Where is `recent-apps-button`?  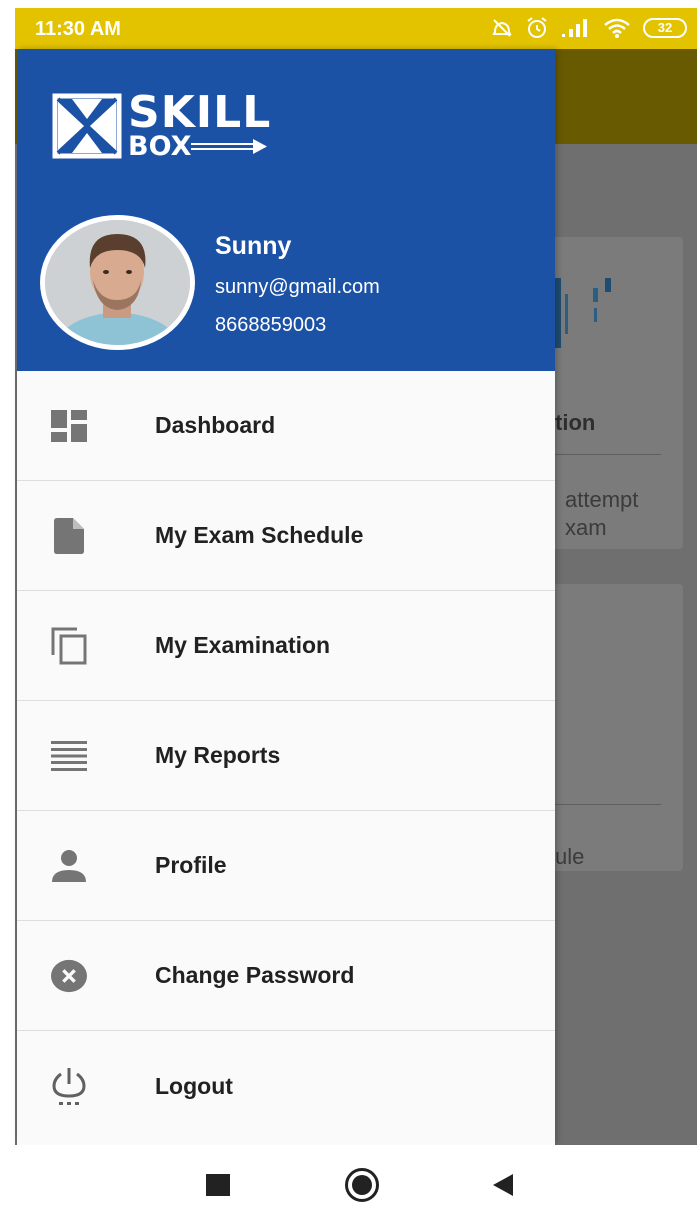 recent-apps-button is located at coordinates (218, 1185).